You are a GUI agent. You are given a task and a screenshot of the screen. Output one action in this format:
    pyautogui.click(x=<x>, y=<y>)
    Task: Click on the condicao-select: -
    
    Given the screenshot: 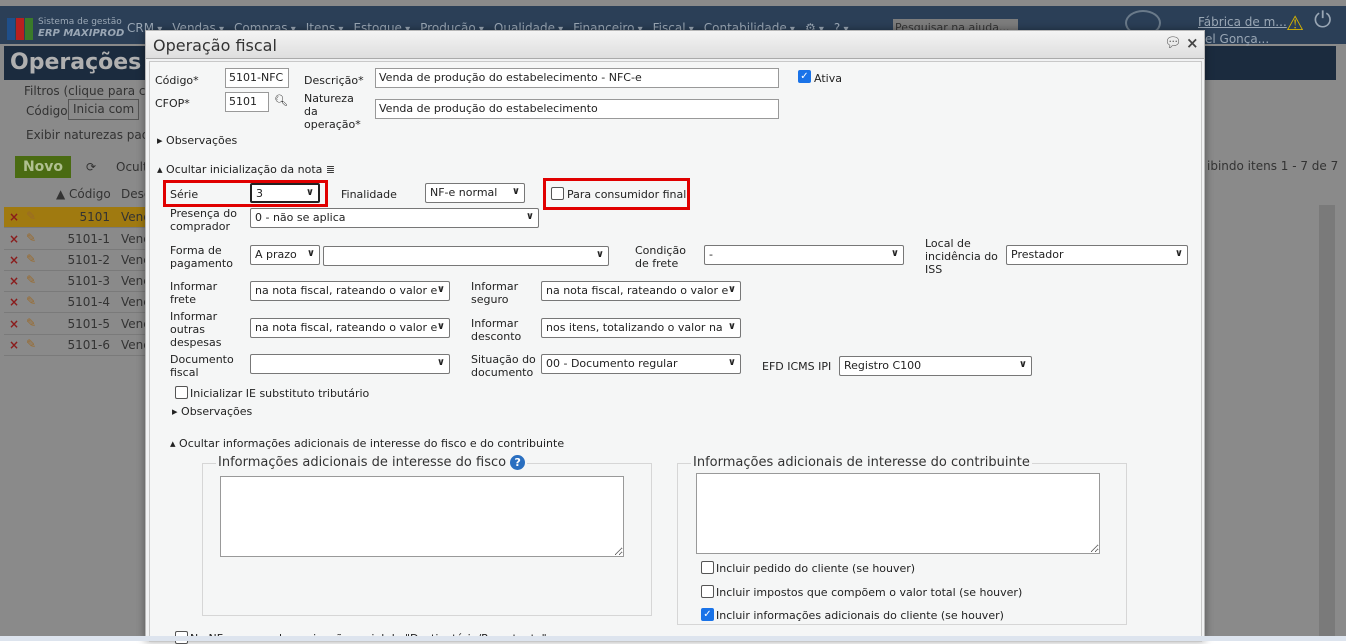 What is the action you would take?
    pyautogui.click(x=804, y=255)
    